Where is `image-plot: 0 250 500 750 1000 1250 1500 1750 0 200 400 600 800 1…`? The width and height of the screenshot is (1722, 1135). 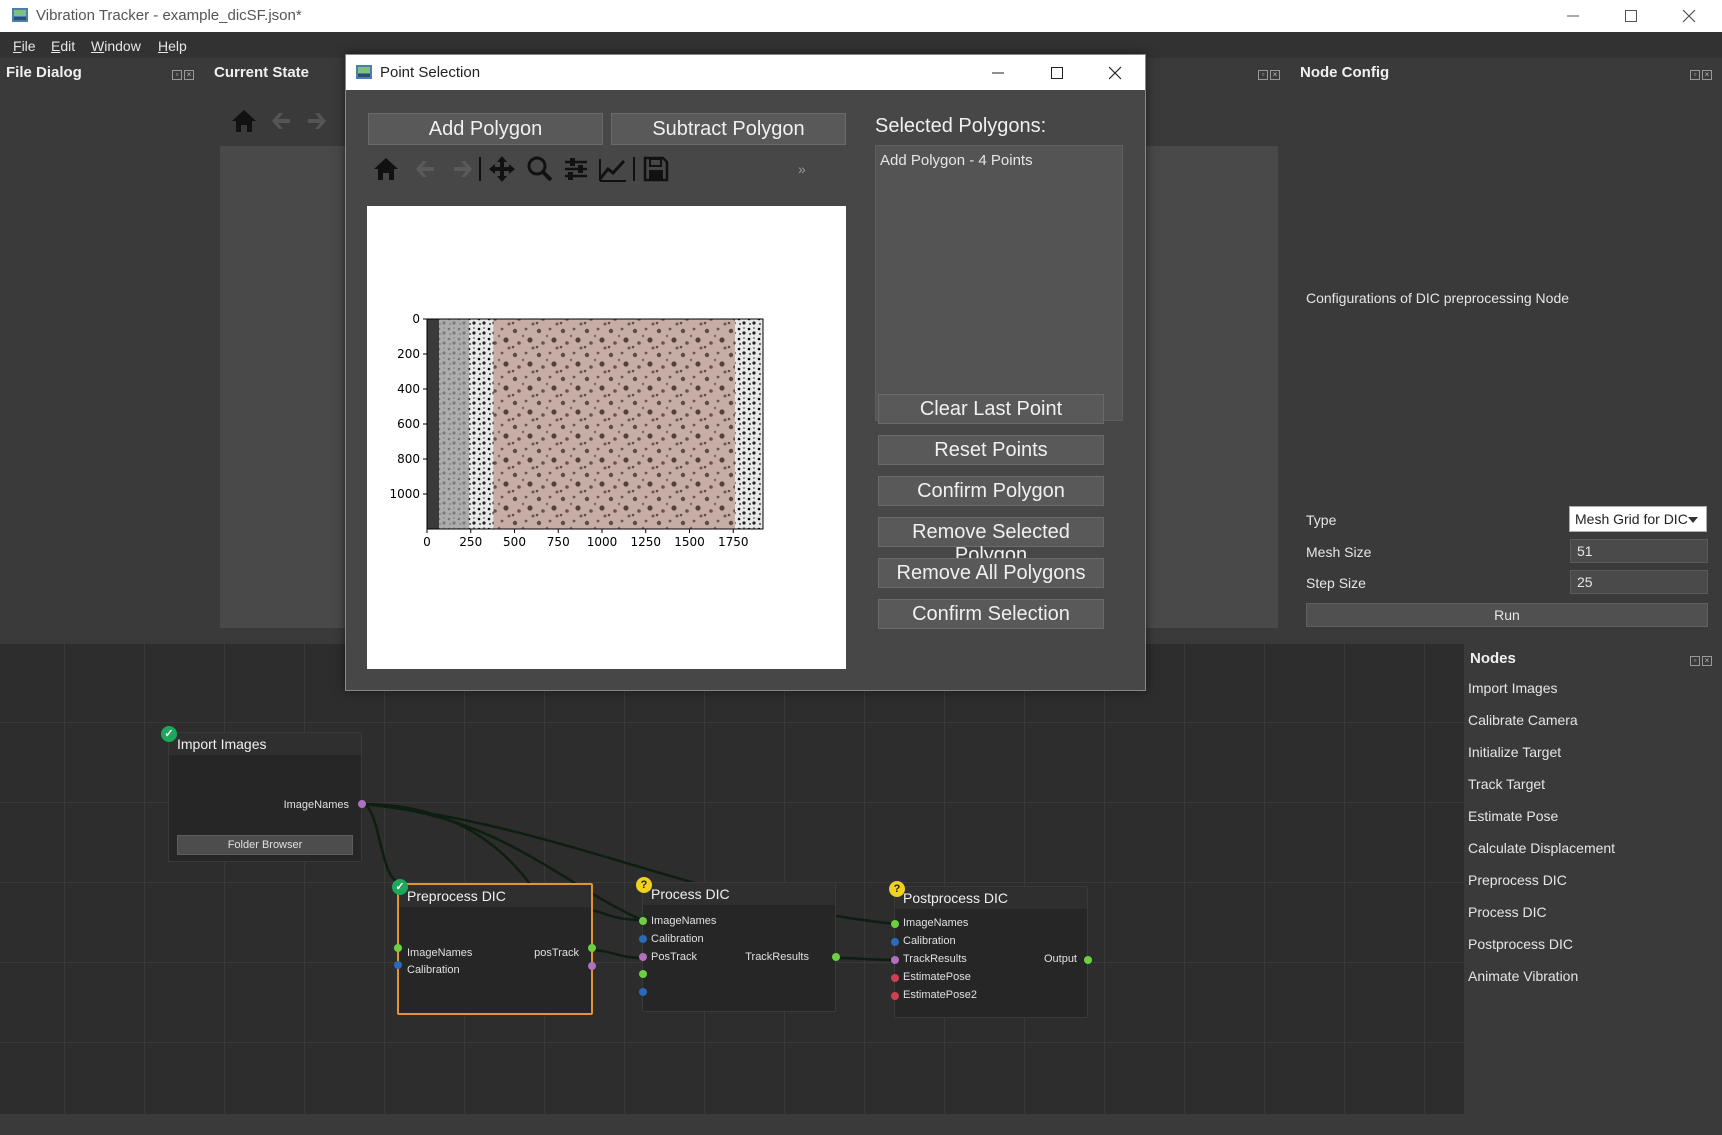
image-plot: 0 250 500 750 1000 1250 1500 1750 0 200 400 600 800 1… is located at coordinates (606, 437).